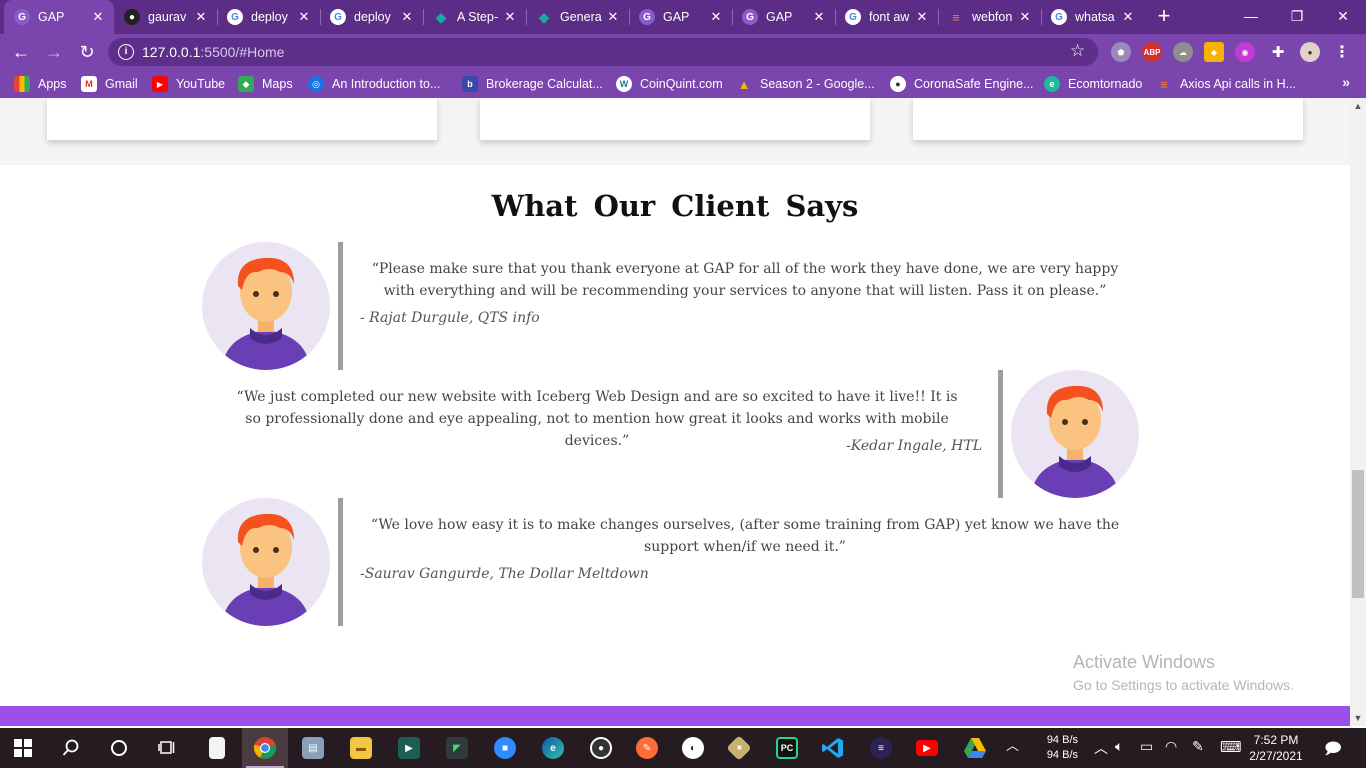  What do you see at coordinates (201, 84) in the screenshot?
I see `bookmark-label: YouTube` at bounding box center [201, 84].